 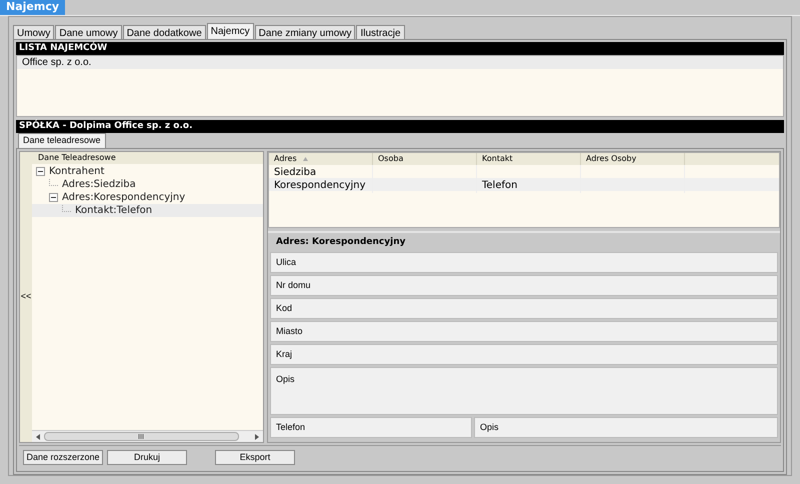 I want to click on horizontal-scrollbar, so click(x=147, y=436).